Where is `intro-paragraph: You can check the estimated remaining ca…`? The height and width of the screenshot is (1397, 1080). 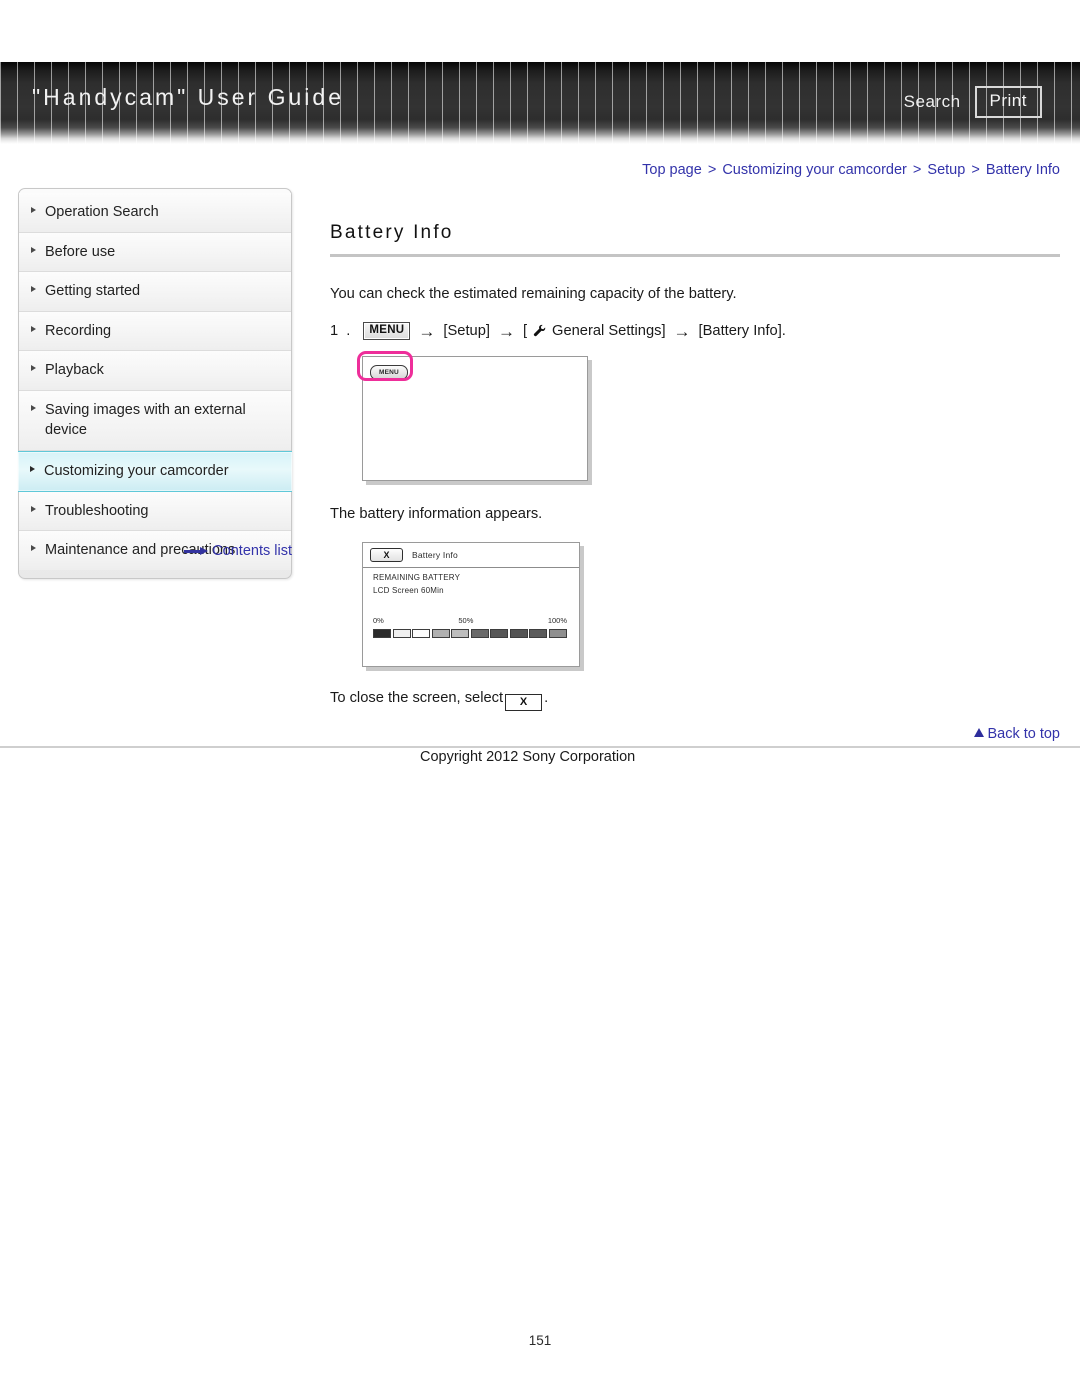 intro-paragraph: You can check the estimated remaining ca… is located at coordinates (533, 294).